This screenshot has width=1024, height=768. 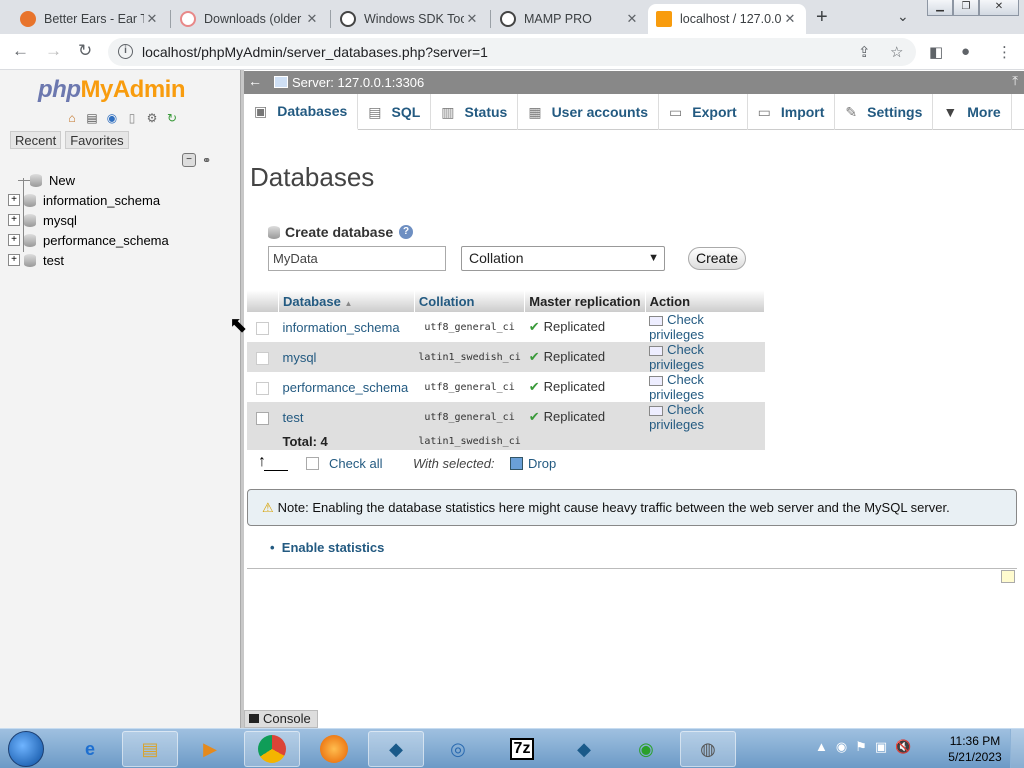 What do you see at coordinates (903, 747) in the screenshot?
I see `volume-muted-icon: 🔇` at bounding box center [903, 747].